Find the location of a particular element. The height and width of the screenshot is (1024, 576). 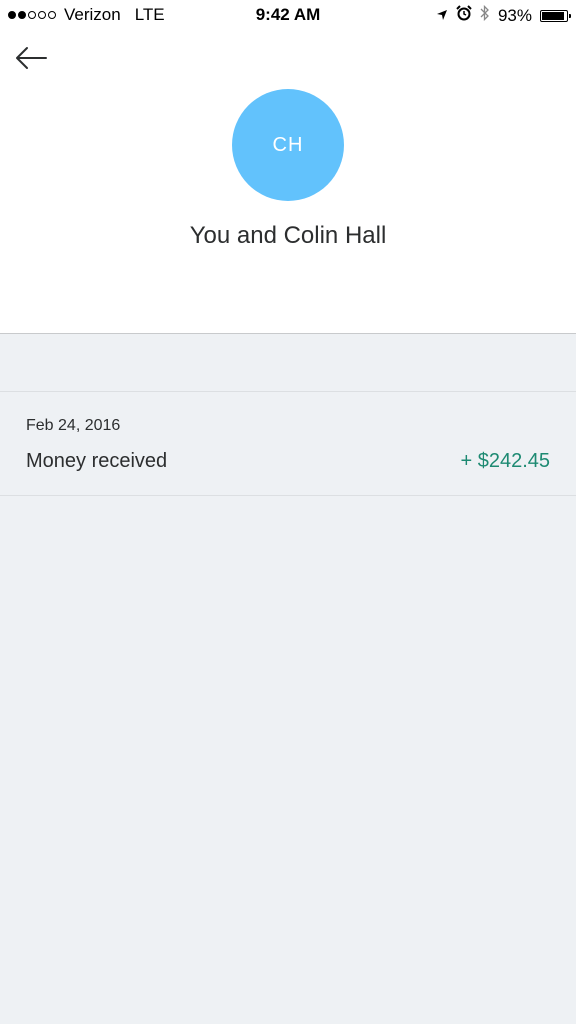

battery-icon is located at coordinates (555, 15).